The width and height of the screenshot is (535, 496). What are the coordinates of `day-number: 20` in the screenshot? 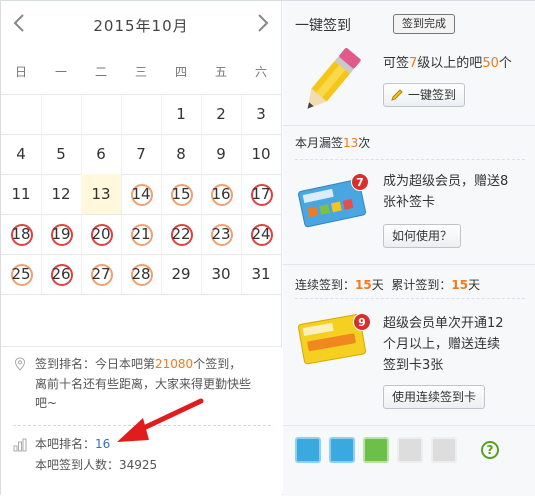 It's located at (101, 234).